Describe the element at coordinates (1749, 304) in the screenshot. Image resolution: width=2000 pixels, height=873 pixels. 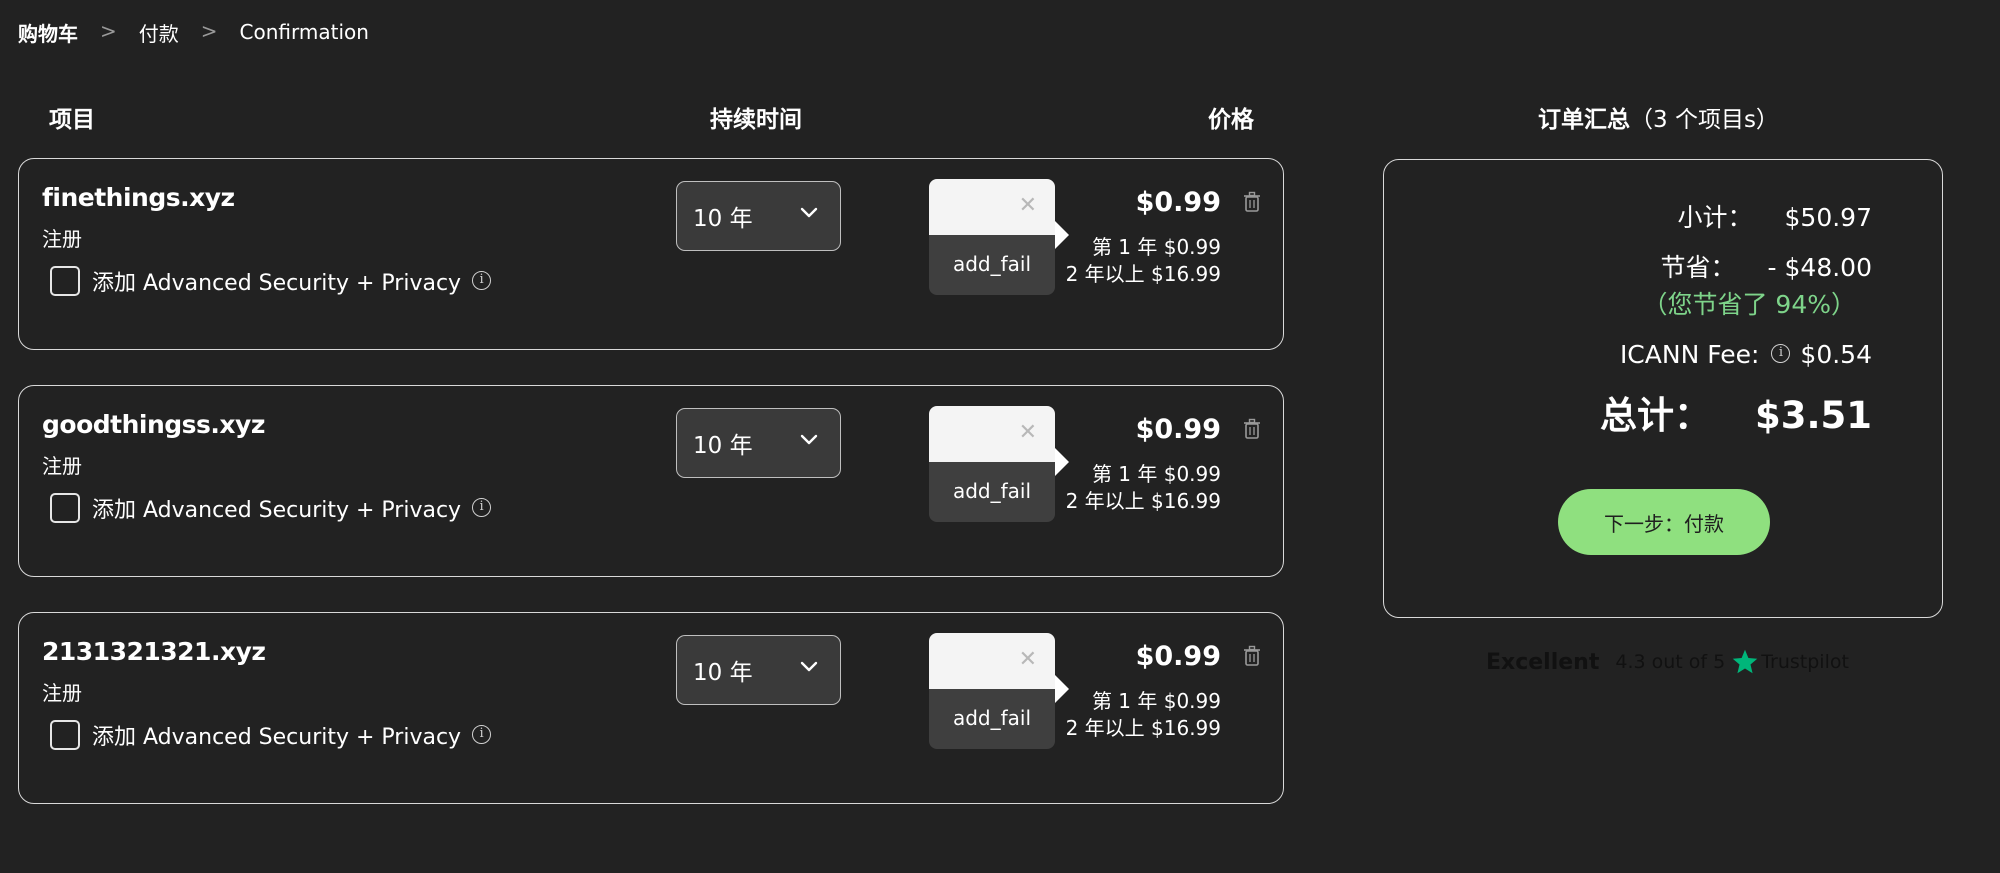
I see `savings-percent: （您节省了 94%）` at that location.